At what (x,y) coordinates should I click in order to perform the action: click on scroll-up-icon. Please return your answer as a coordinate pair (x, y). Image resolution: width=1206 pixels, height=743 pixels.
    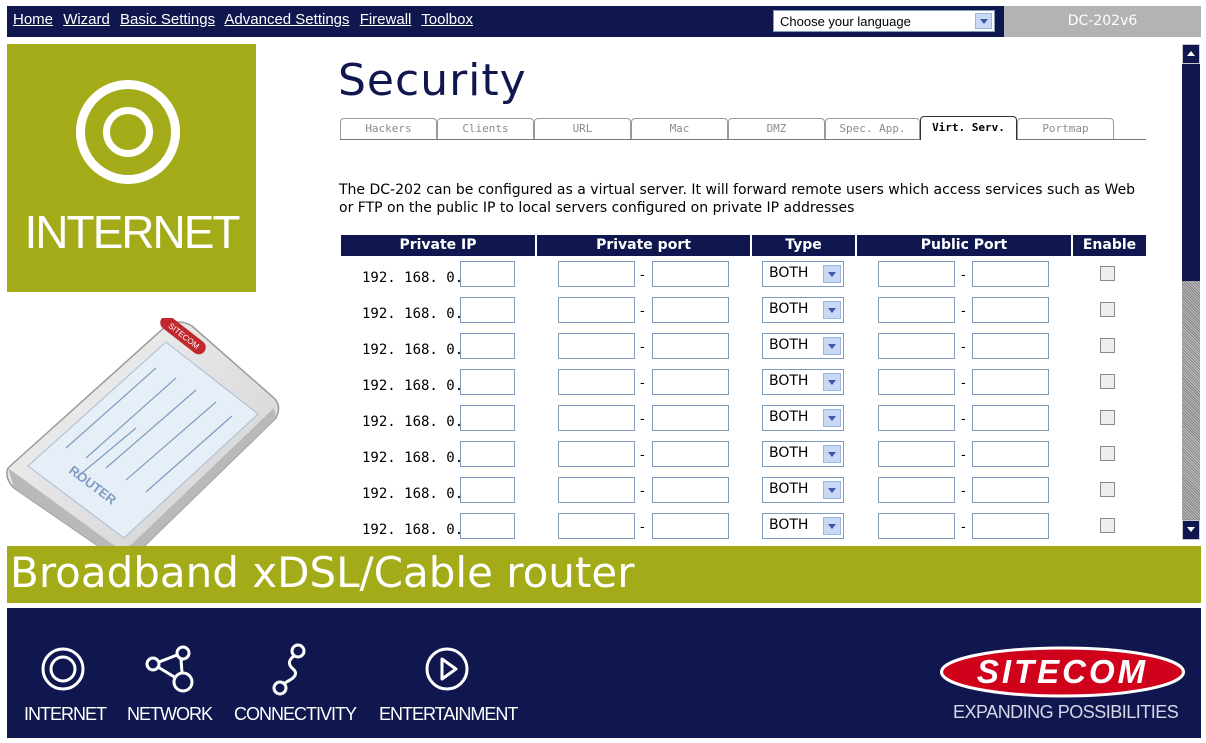
    Looking at the image, I should click on (1191, 54).